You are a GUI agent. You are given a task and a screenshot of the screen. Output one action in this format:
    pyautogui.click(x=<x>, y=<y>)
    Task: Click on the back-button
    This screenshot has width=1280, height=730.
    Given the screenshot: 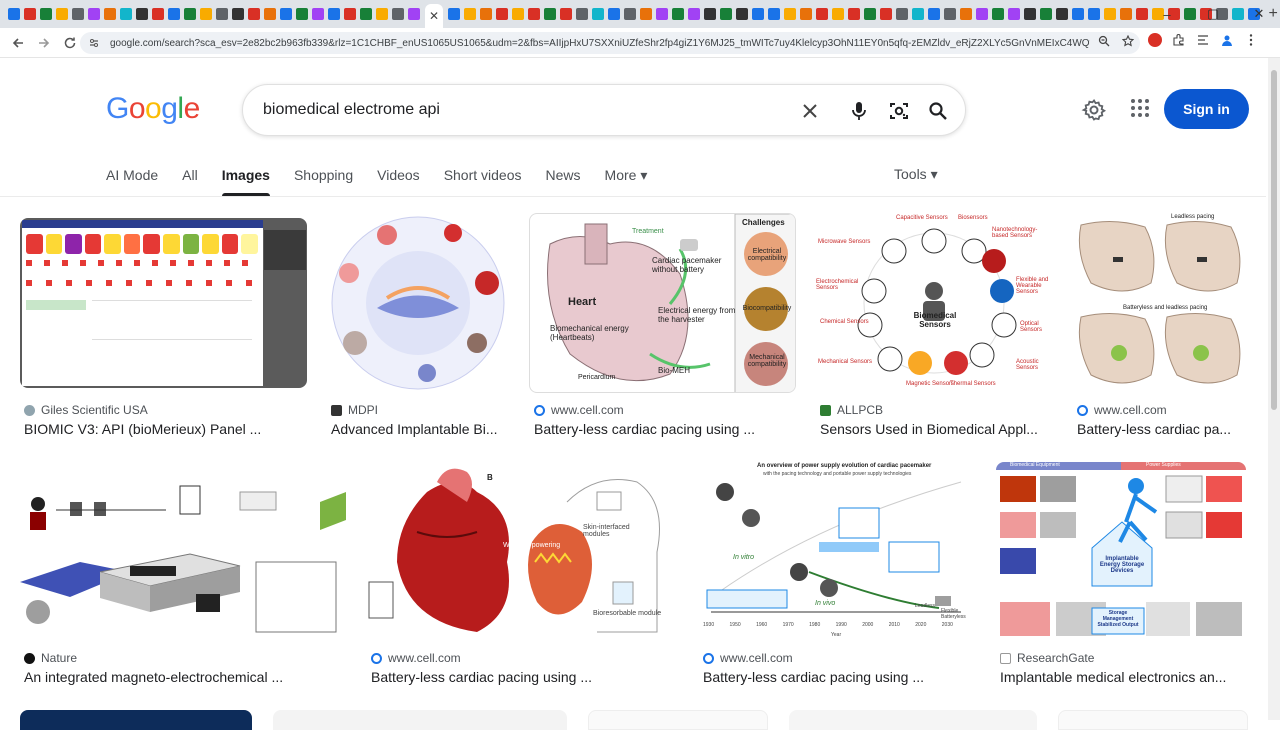 What is the action you would take?
    pyautogui.click(x=18, y=43)
    